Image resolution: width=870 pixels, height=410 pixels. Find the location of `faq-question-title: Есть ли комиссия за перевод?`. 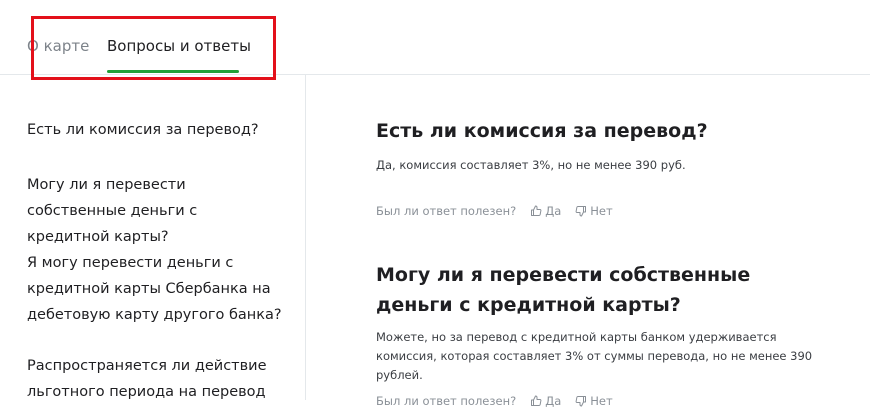

faq-question-title: Есть ли комиссия за перевод? is located at coordinates (542, 131).